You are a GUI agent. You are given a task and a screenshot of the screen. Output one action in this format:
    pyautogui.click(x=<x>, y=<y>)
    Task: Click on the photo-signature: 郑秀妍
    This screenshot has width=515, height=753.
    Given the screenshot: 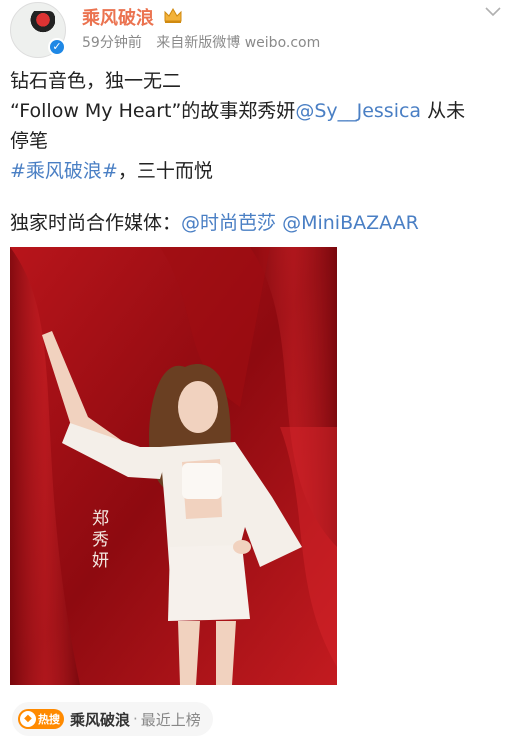 What is the action you would take?
    pyautogui.click(x=100, y=540)
    